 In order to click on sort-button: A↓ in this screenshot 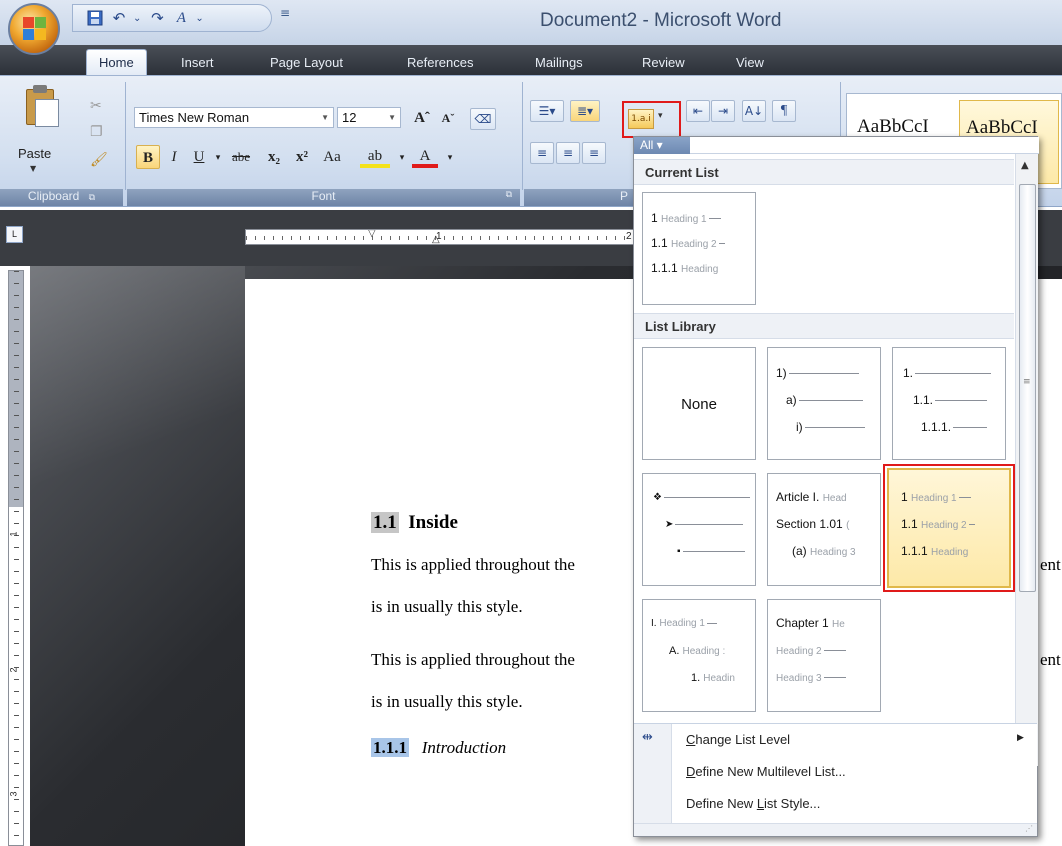, I will do `click(754, 111)`.